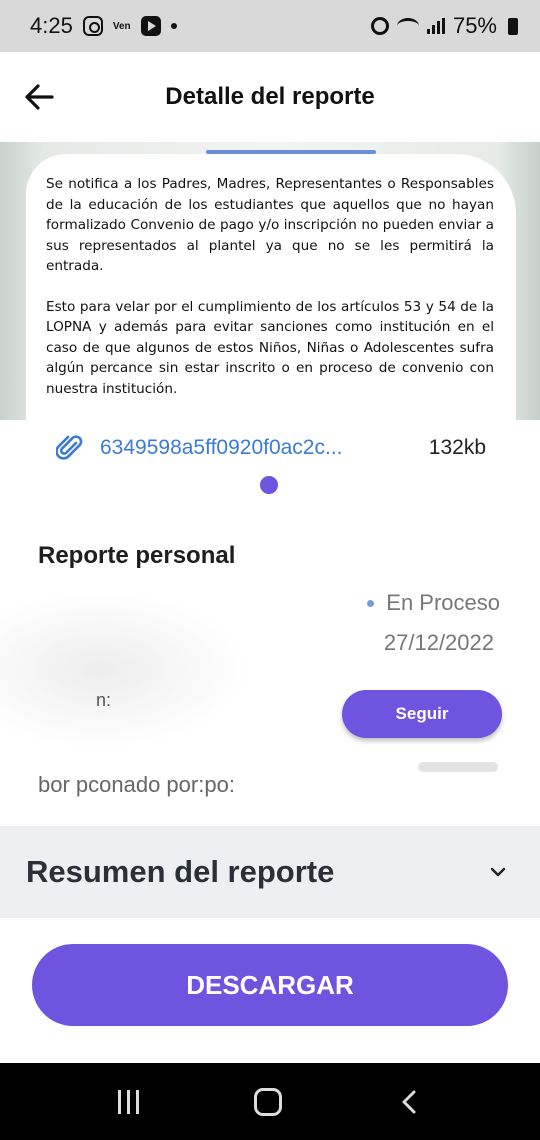 Image resolution: width=540 pixels, height=1140 pixels. Describe the element at coordinates (435, 26) in the screenshot. I see `signal-icon` at that location.